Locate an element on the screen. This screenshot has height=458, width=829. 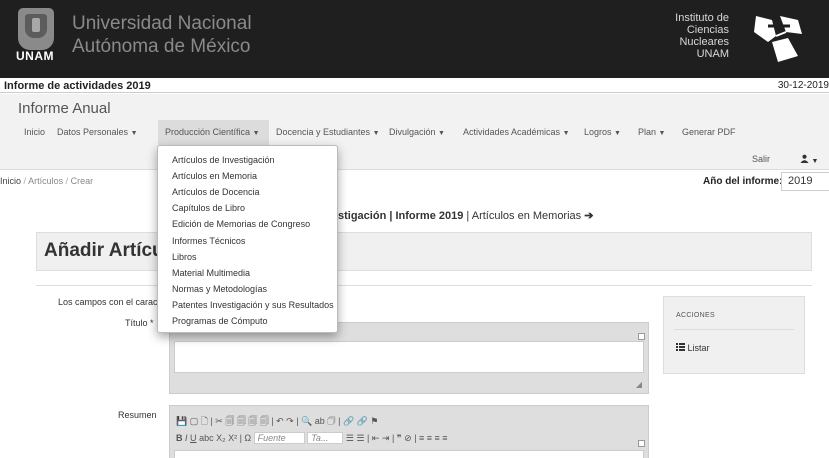
paragraph-buttons: ☰ ☰ | ⇤ ⇥ | ❞ ⊘ | ≡ ≡ ≡ ≡ is located at coordinates (397, 438).